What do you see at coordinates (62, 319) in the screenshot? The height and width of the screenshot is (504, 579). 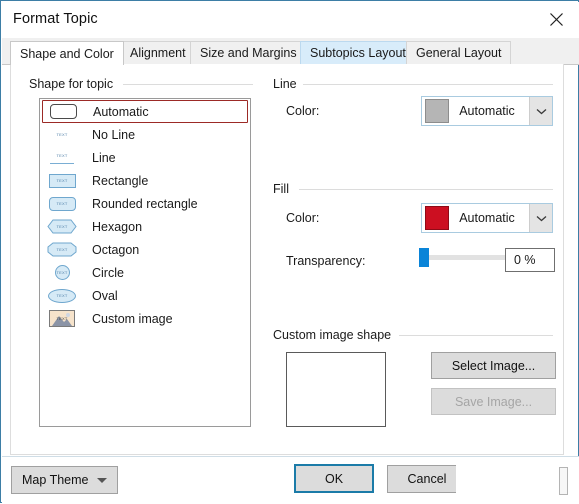 I see `picture-icon: TEXT` at bounding box center [62, 319].